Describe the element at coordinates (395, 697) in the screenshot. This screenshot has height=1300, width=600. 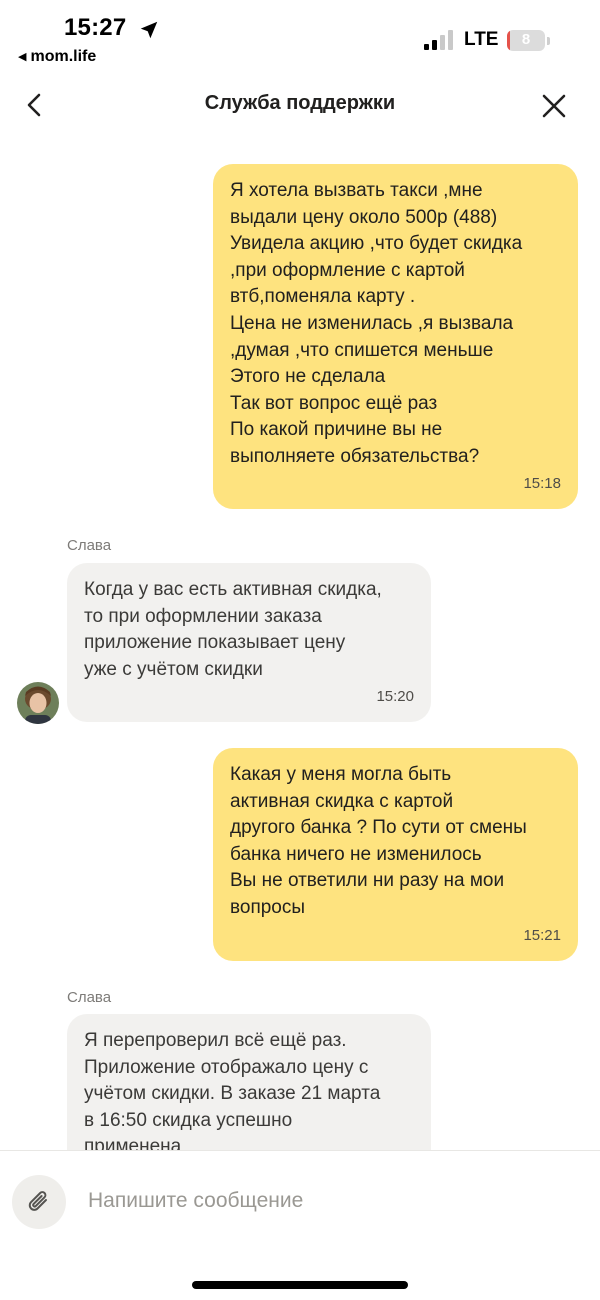
I see `message-time: 15:20` at that location.